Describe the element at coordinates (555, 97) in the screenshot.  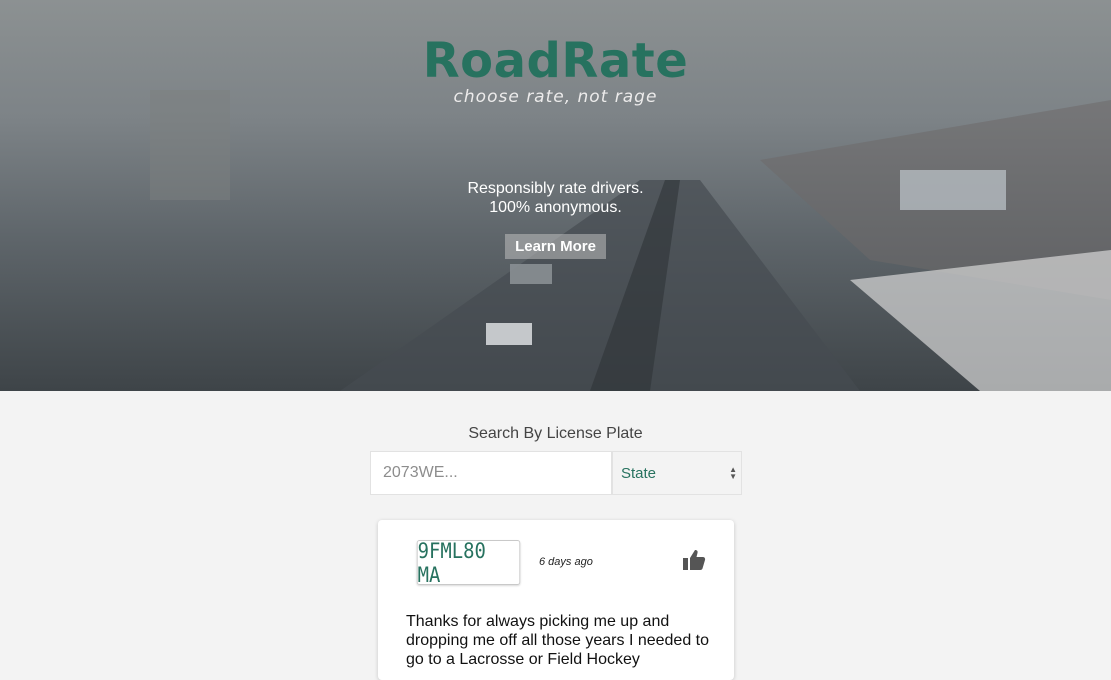
I see `brand-tagline: choose rate, not rage` at that location.